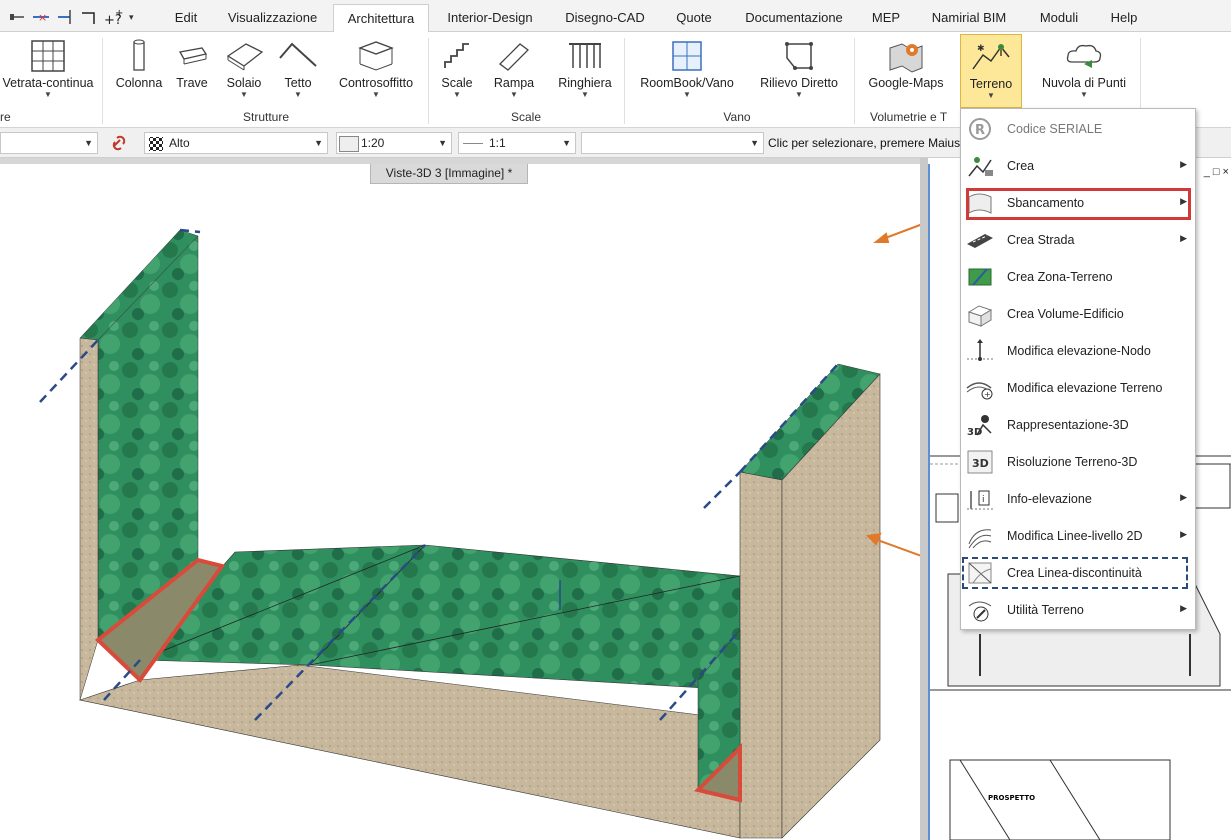 This screenshot has width=1231, height=840. Describe the element at coordinates (49, 143) in the screenshot. I see `left-combo: ▼` at that location.